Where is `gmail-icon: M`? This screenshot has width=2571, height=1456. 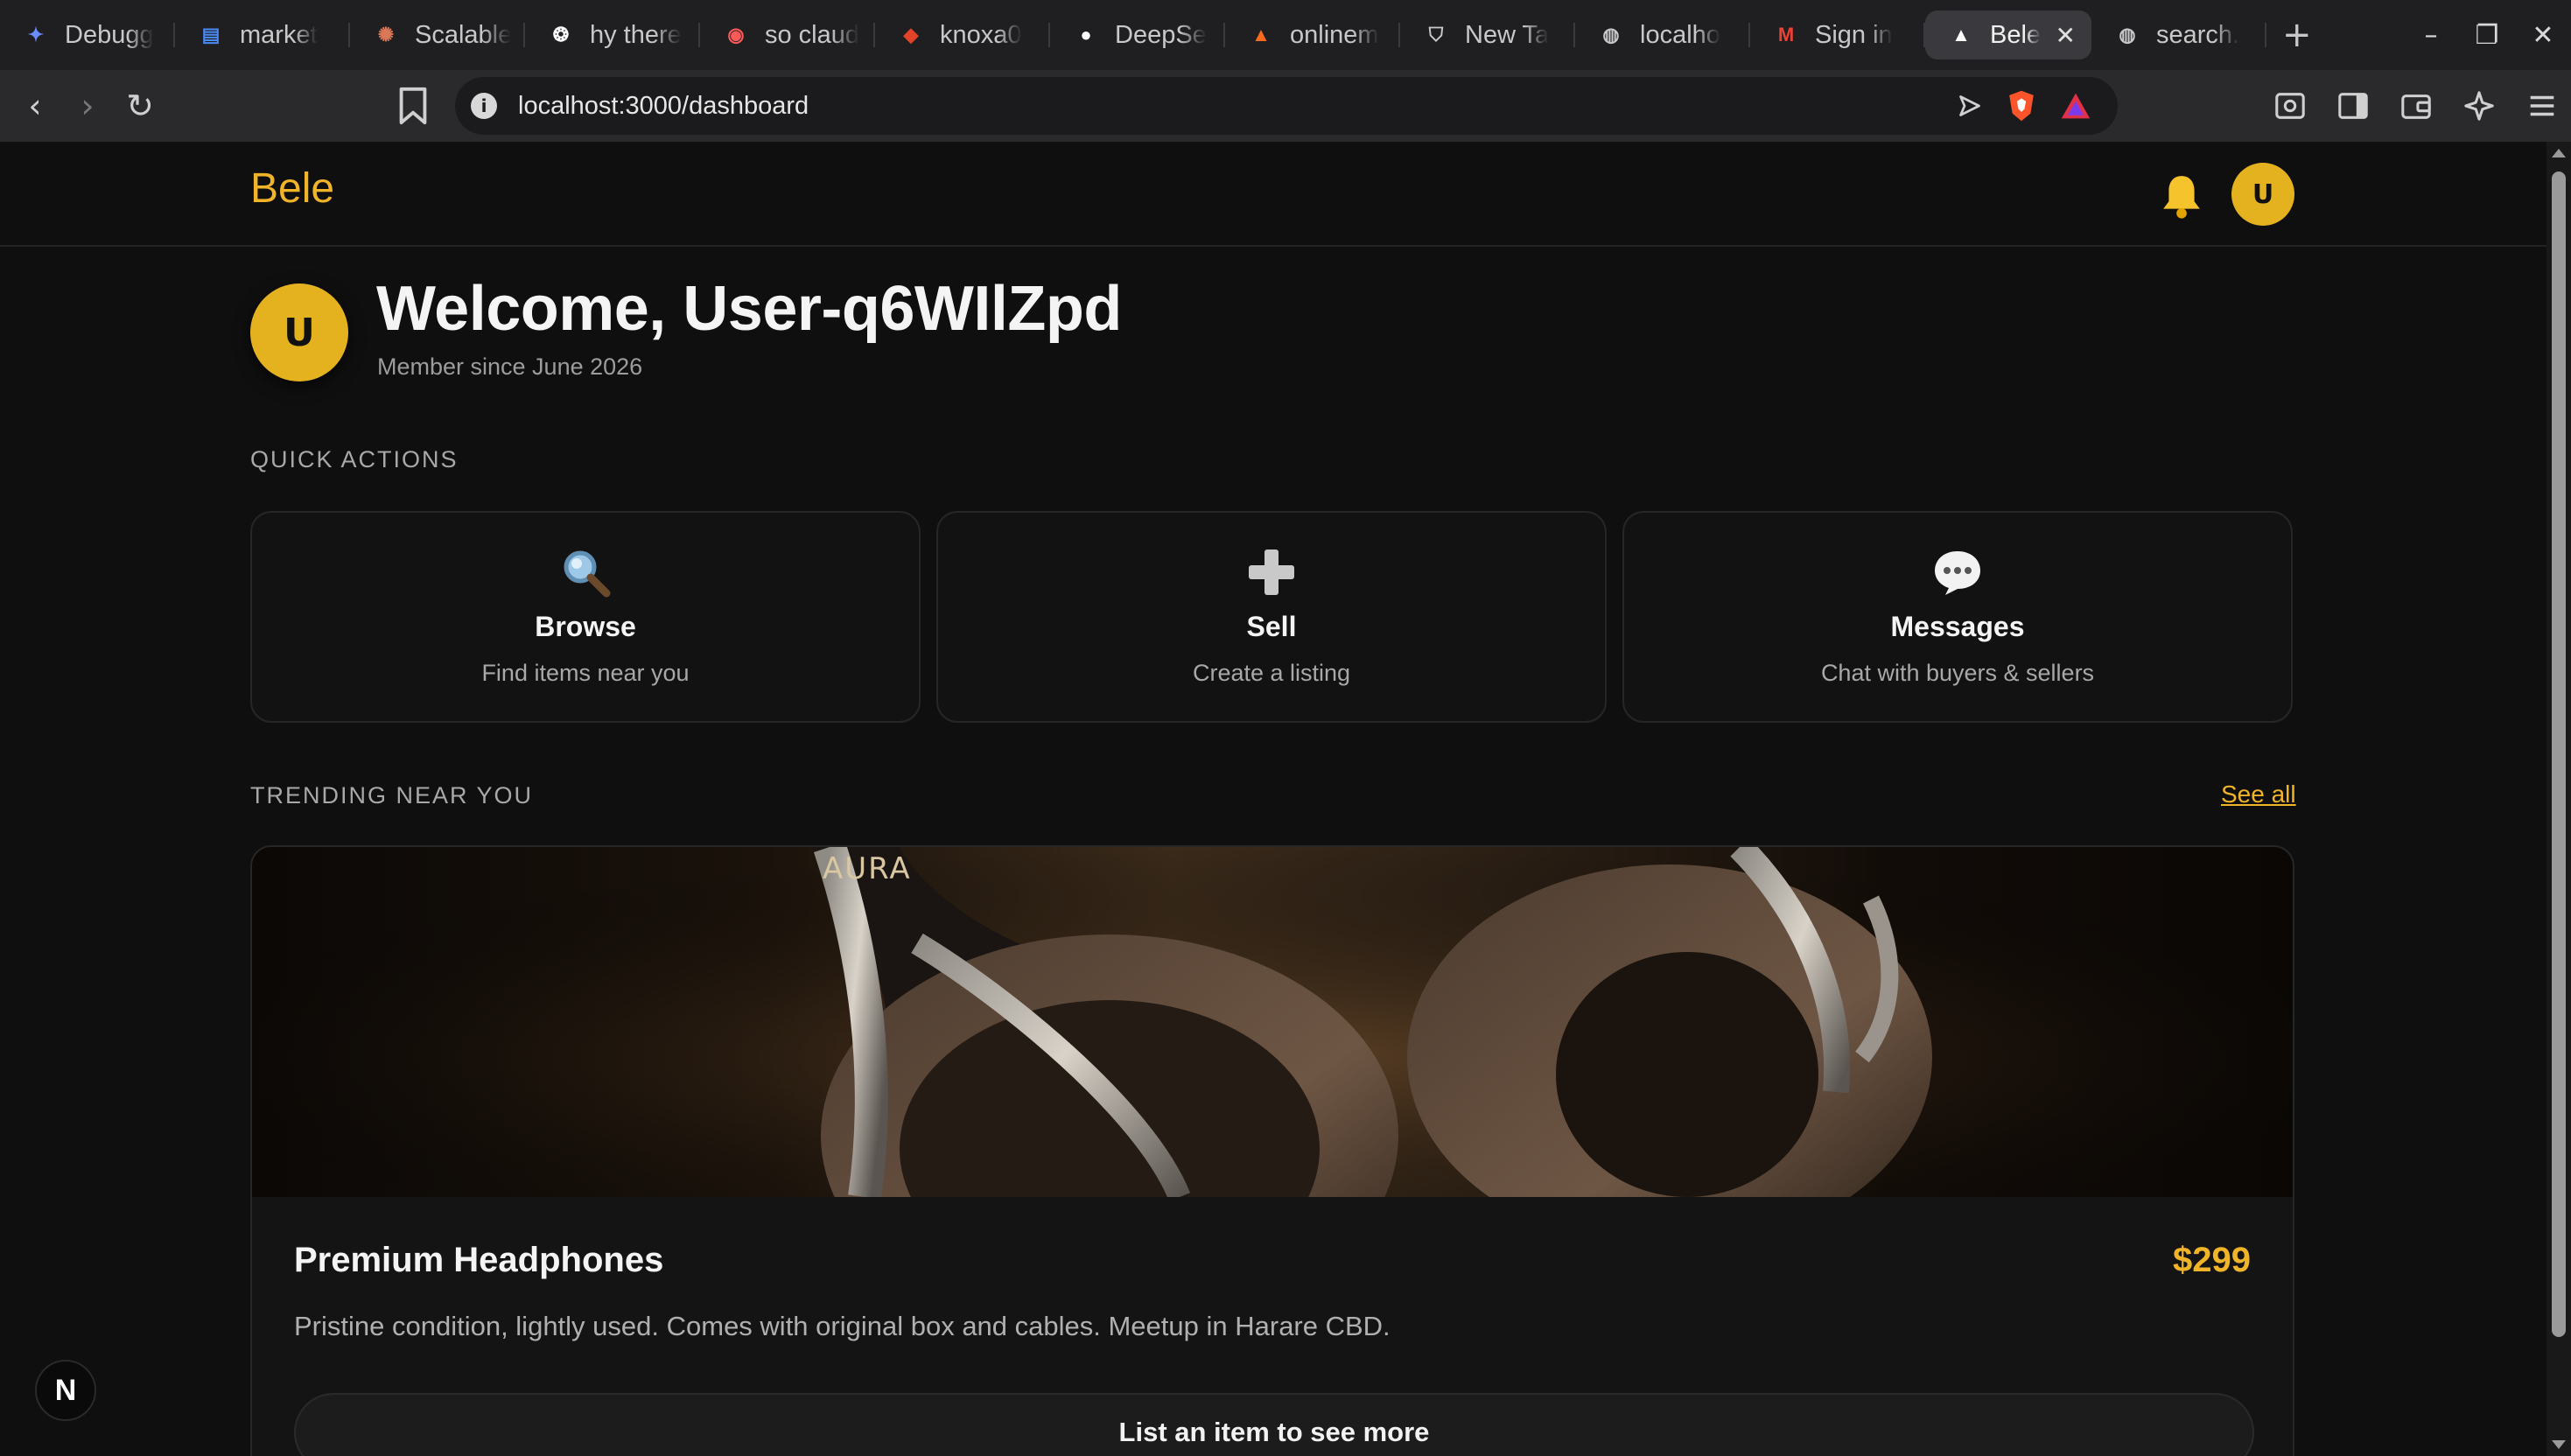
gmail-icon: M is located at coordinates (1786, 35).